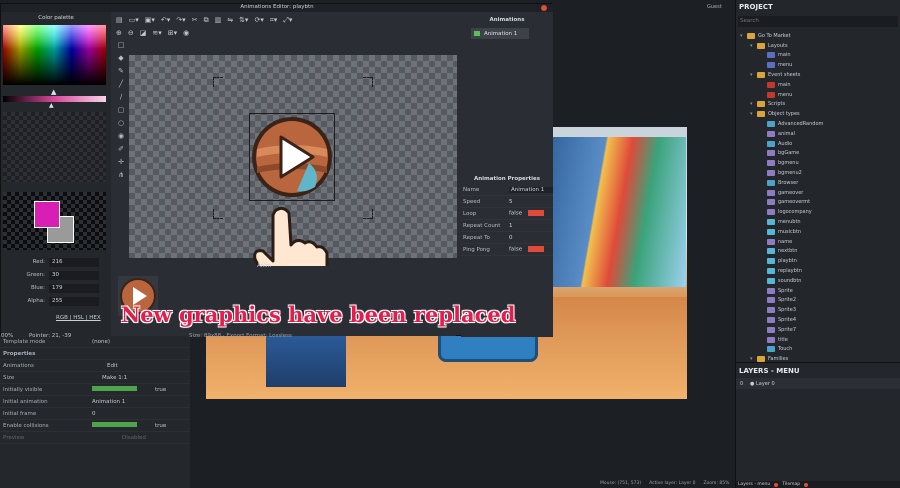  What do you see at coordinates (121, 149) in the screenshot?
I see `color-picker-icon: ✐` at bounding box center [121, 149].